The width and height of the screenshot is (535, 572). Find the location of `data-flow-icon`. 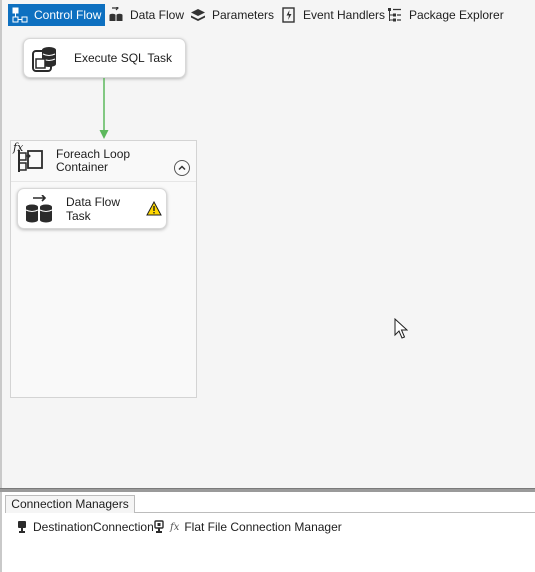

data-flow-icon is located at coordinates (116, 14).